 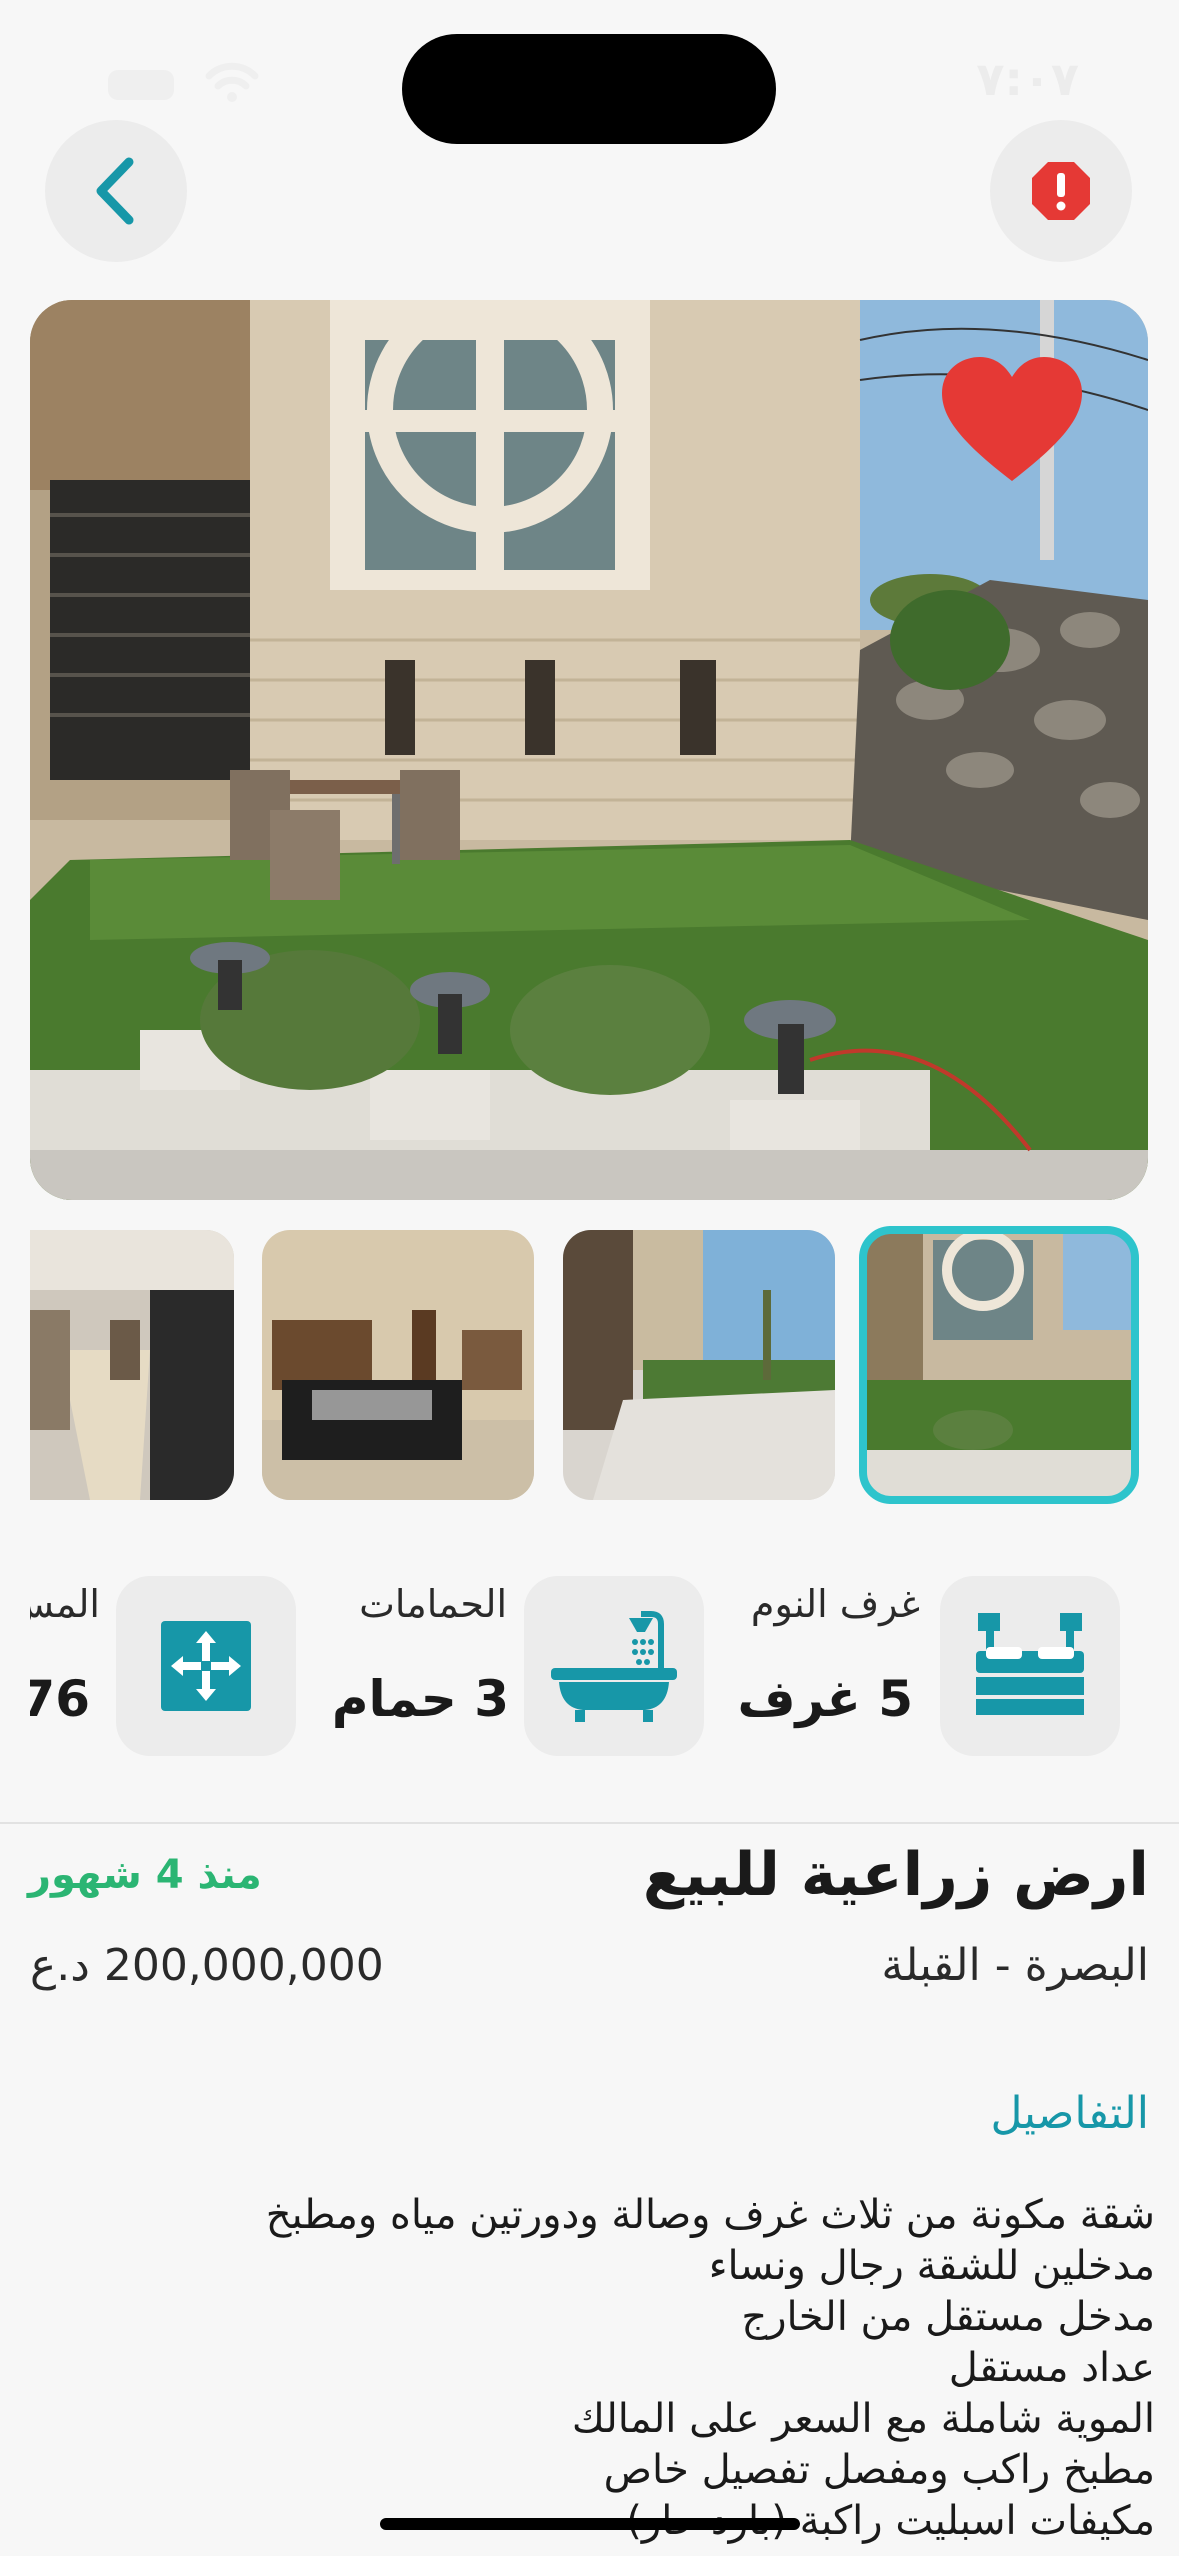 What do you see at coordinates (699, 1365) in the screenshot?
I see `thumbnail-courtyard` at bounding box center [699, 1365].